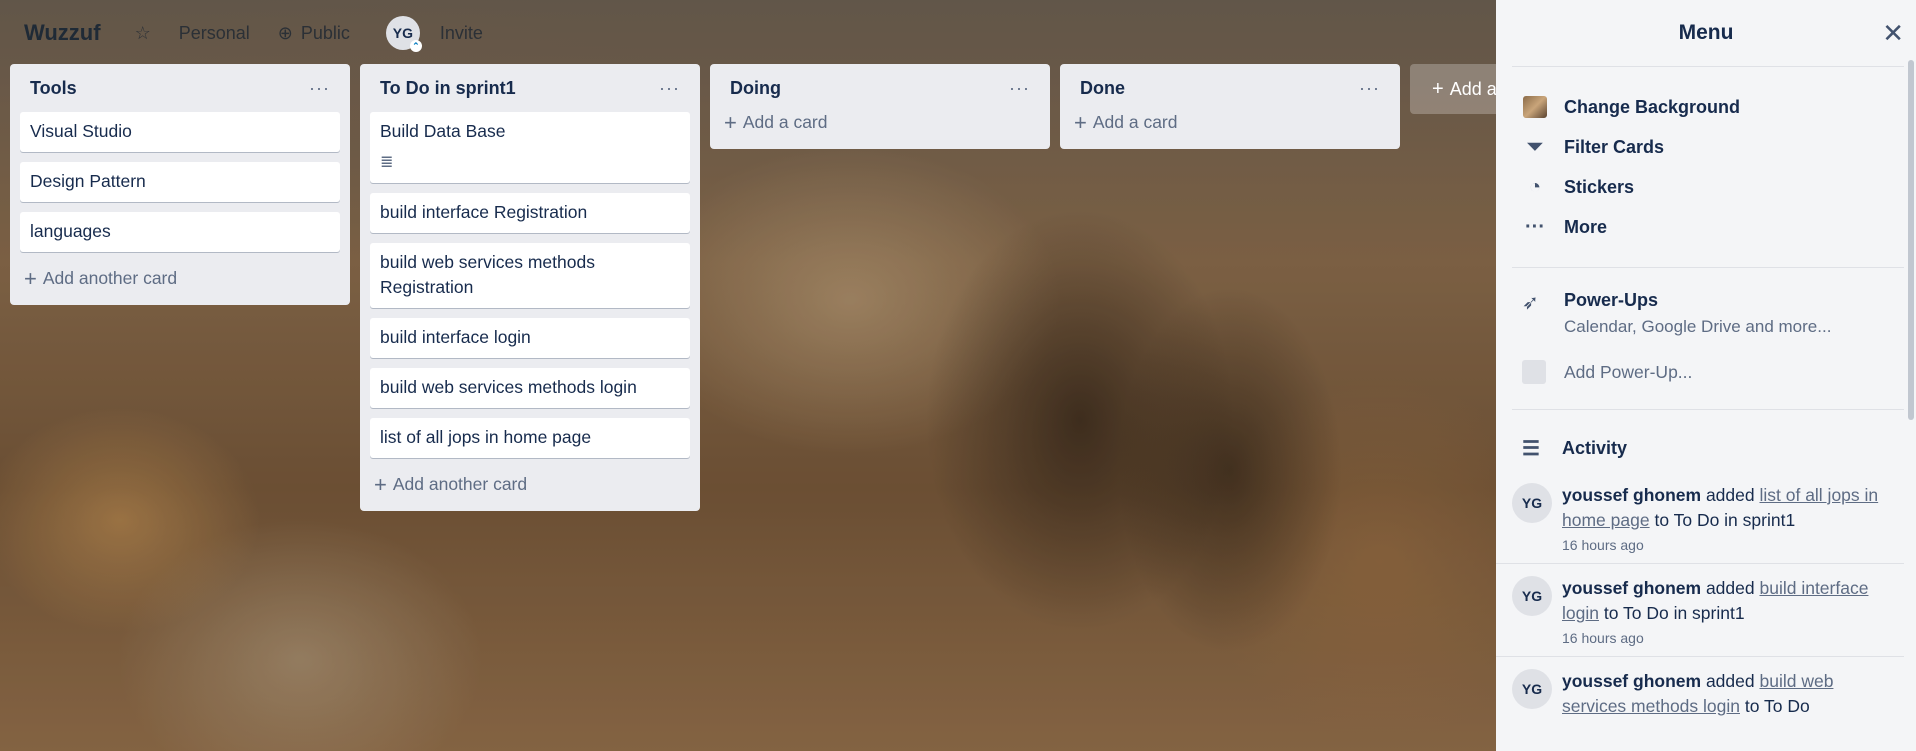 This screenshot has width=1916, height=751. What do you see at coordinates (1230, 106) in the screenshot?
I see `list-done: Done ··· + Add a card` at bounding box center [1230, 106].